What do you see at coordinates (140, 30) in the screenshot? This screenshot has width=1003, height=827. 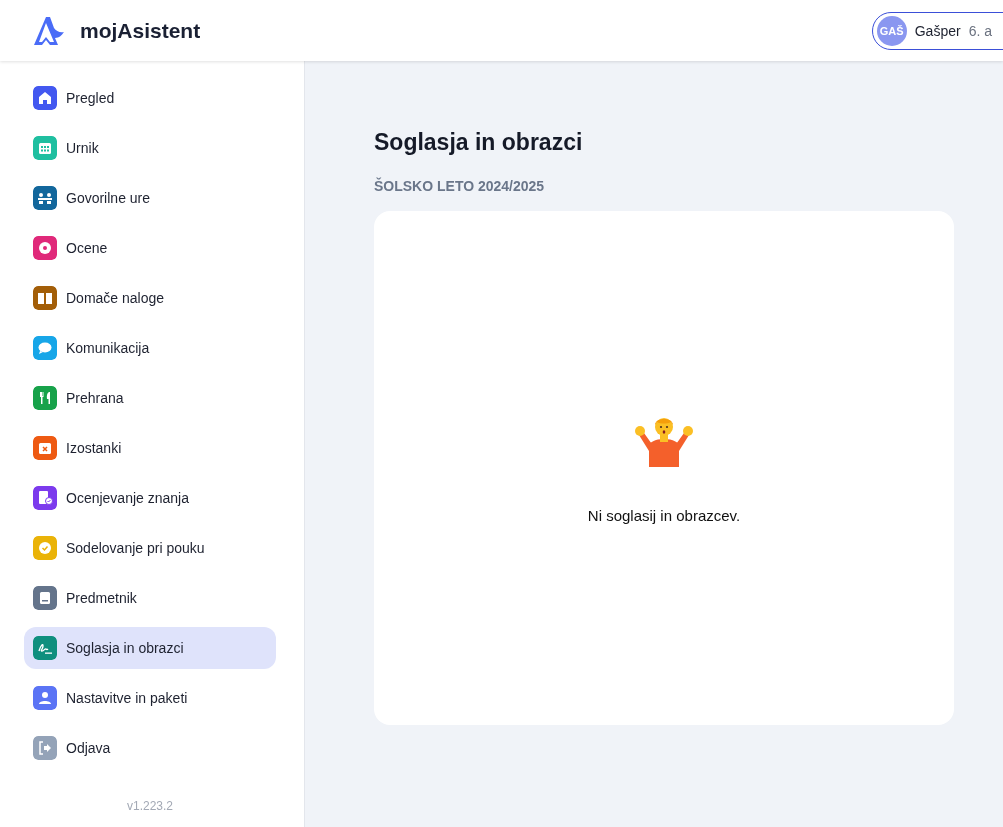 I see `logo-text: mojAsistent` at bounding box center [140, 30].